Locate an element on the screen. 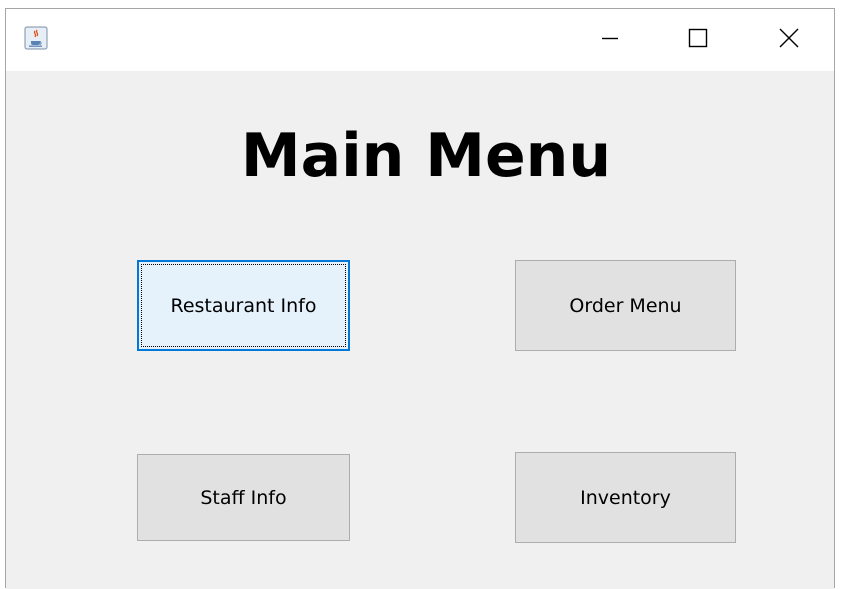 The image size is (847, 589). title-bar is located at coordinates (420, 40).